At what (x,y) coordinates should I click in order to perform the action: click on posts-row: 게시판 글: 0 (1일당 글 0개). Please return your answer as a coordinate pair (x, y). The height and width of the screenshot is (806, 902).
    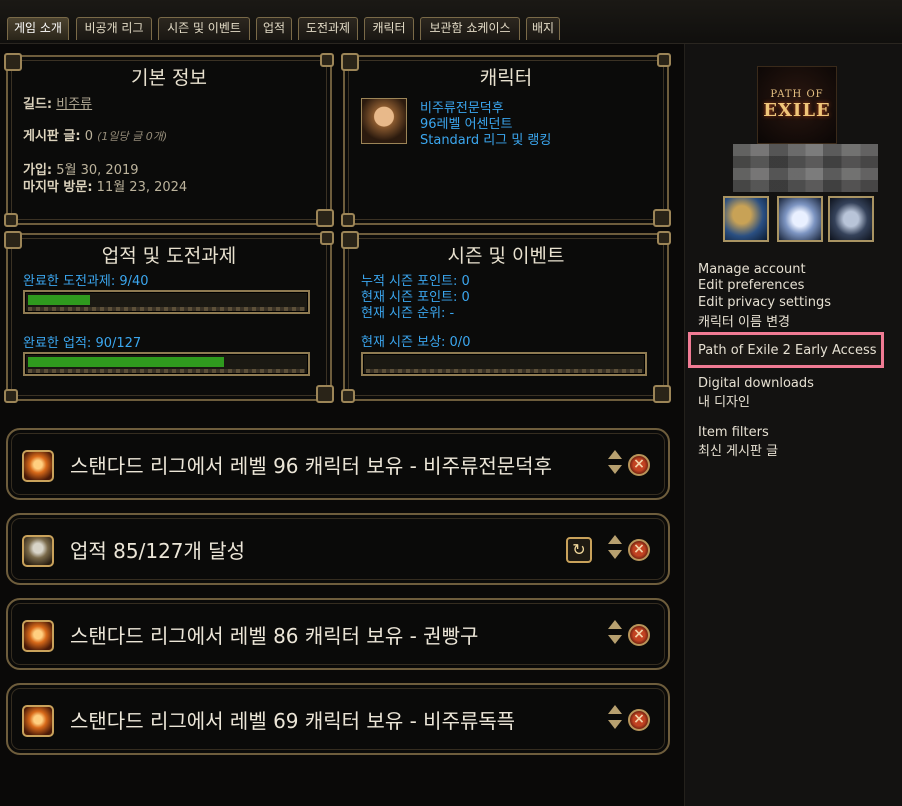
    Looking at the image, I should click on (95, 134).